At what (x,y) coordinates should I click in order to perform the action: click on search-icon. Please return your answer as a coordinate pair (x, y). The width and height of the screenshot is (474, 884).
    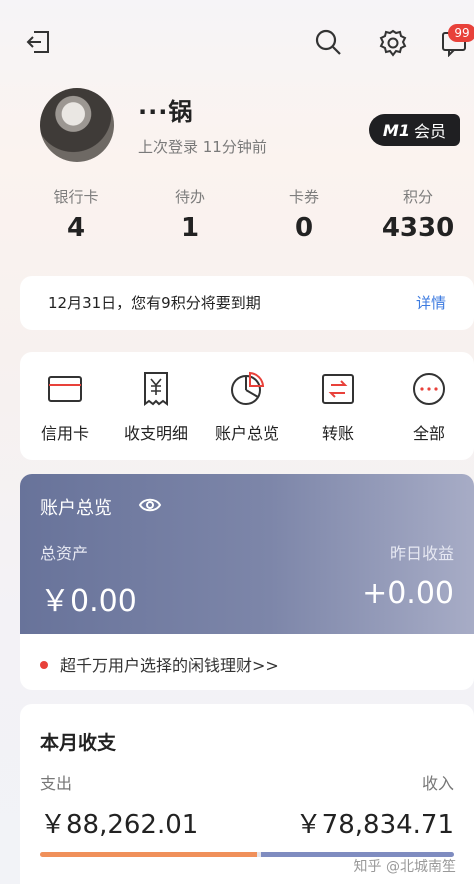
    Looking at the image, I should click on (328, 42).